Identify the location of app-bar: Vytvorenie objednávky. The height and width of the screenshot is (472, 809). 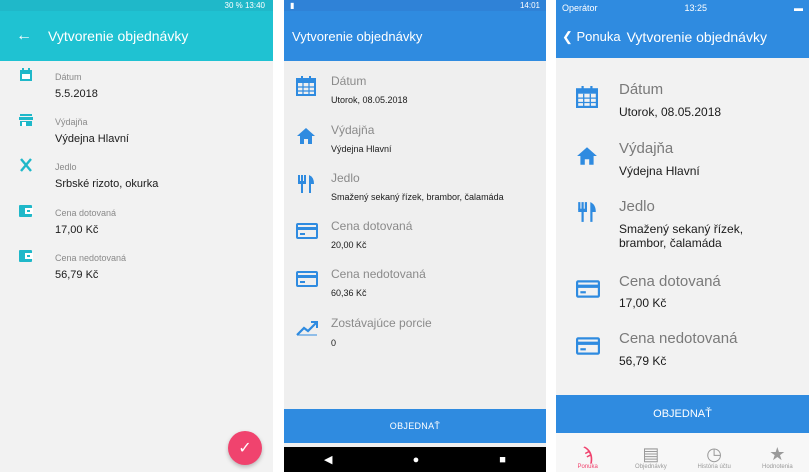
(415, 36).